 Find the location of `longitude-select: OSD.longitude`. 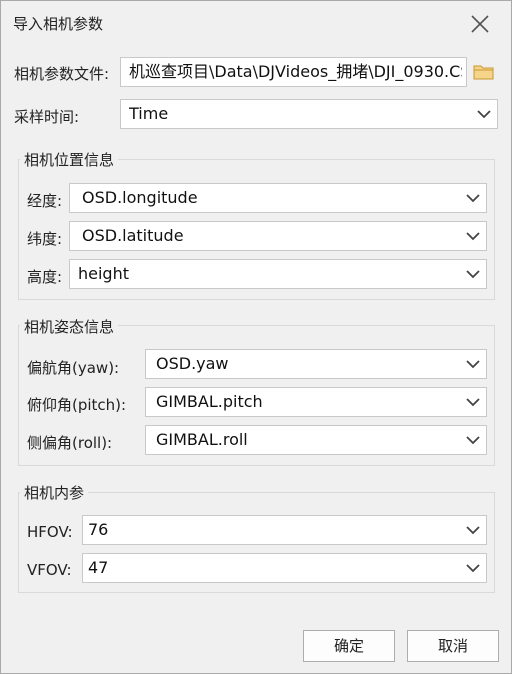

longitude-select: OSD.longitude is located at coordinates (278, 198).